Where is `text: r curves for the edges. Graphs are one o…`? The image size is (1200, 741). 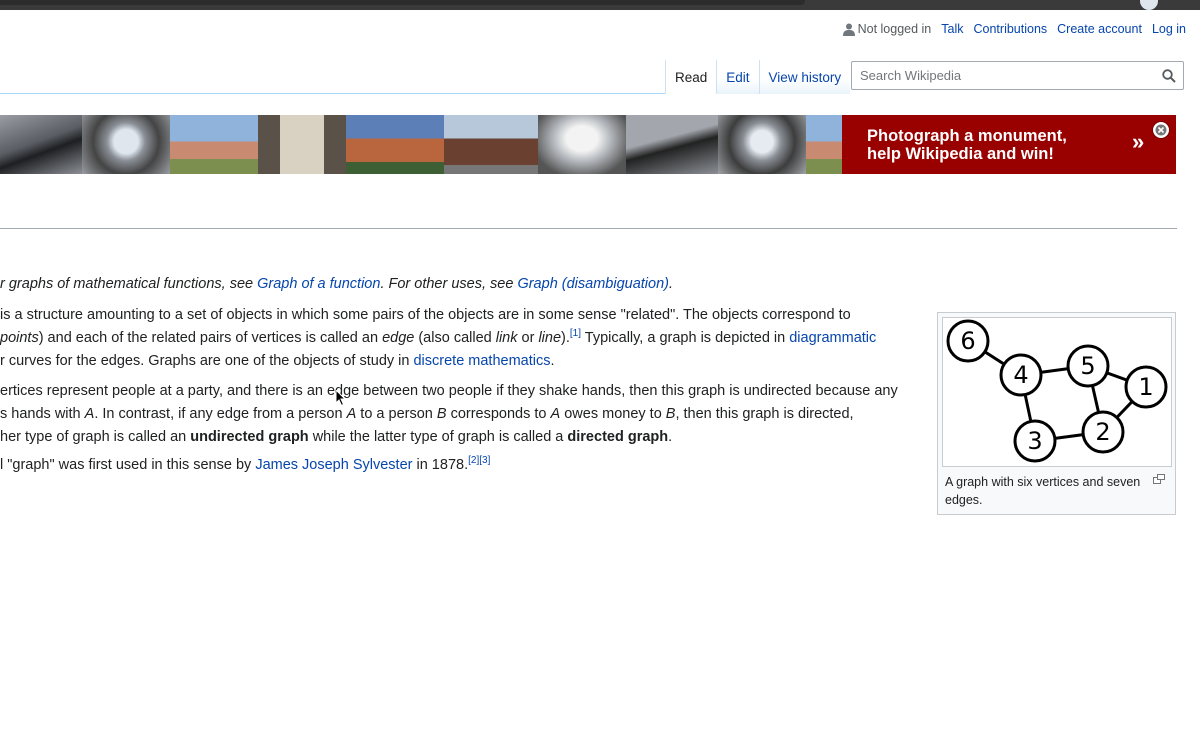 text: r curves for the edges. Graphs are one o… is located at coordinates (207, 361).